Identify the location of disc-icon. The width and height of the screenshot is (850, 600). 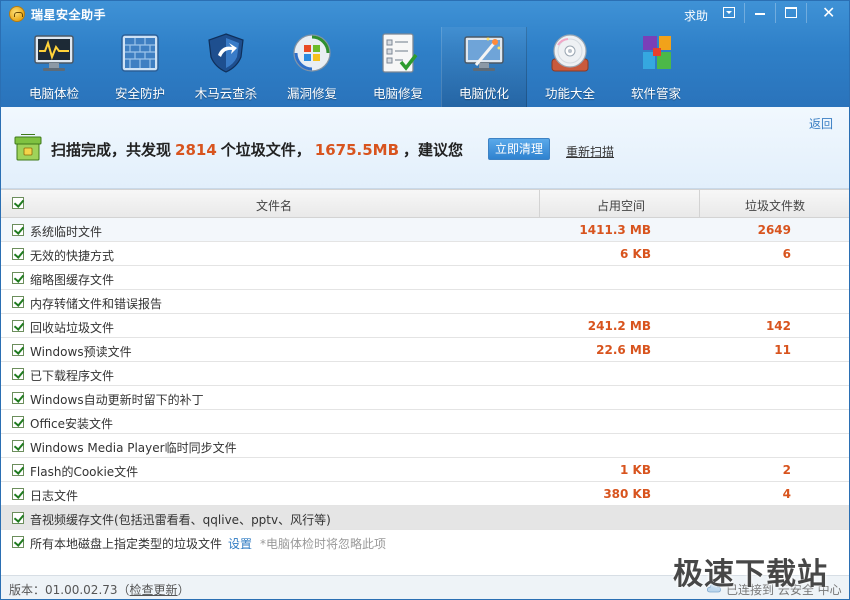
(570, 53).